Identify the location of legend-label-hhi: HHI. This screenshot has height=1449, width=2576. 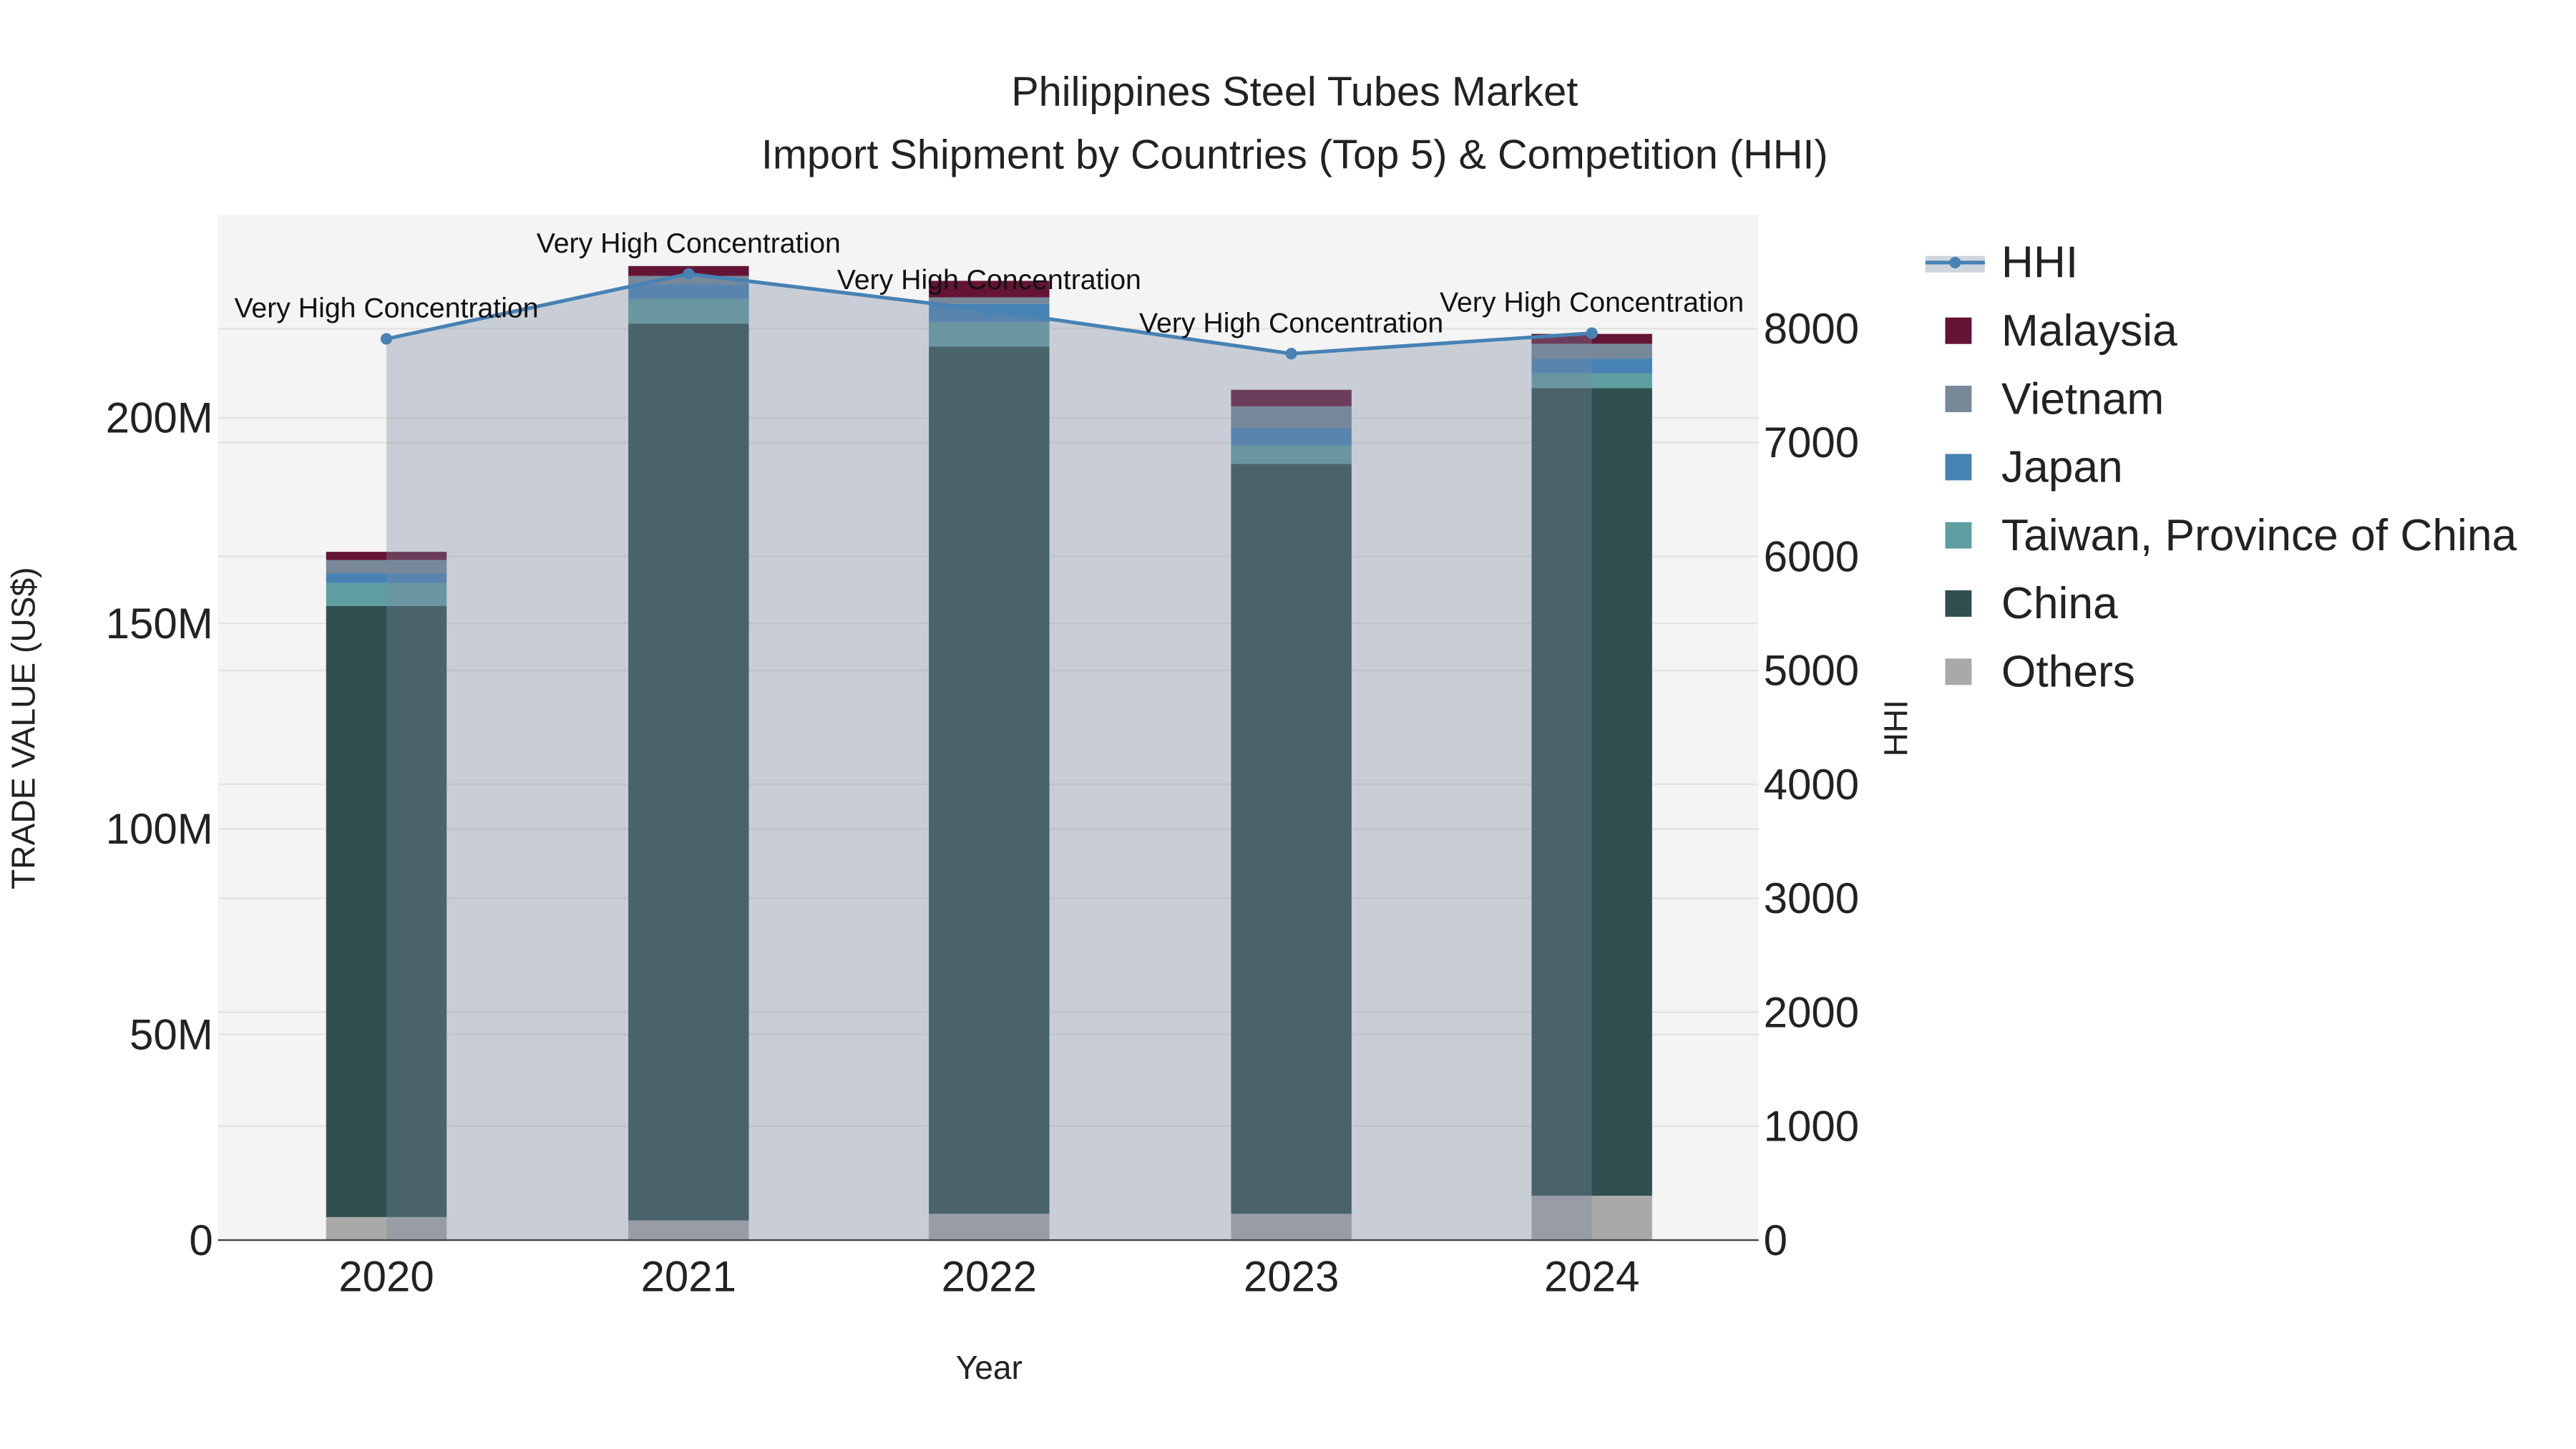
(2039, 263).